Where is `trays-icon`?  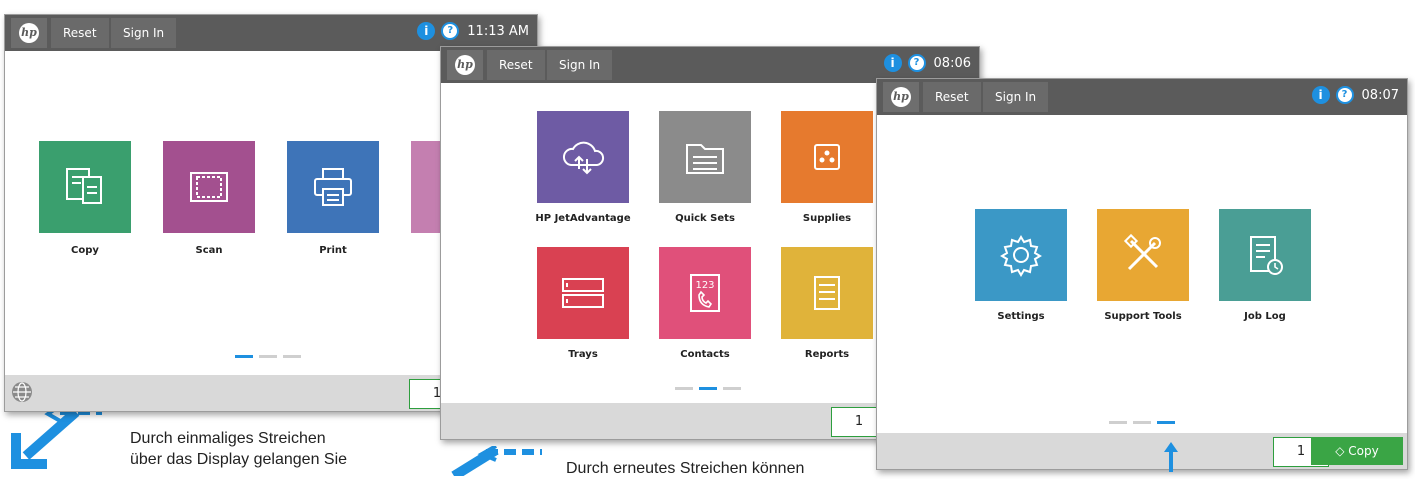 trays-icon is located at coordinates (583, 293).